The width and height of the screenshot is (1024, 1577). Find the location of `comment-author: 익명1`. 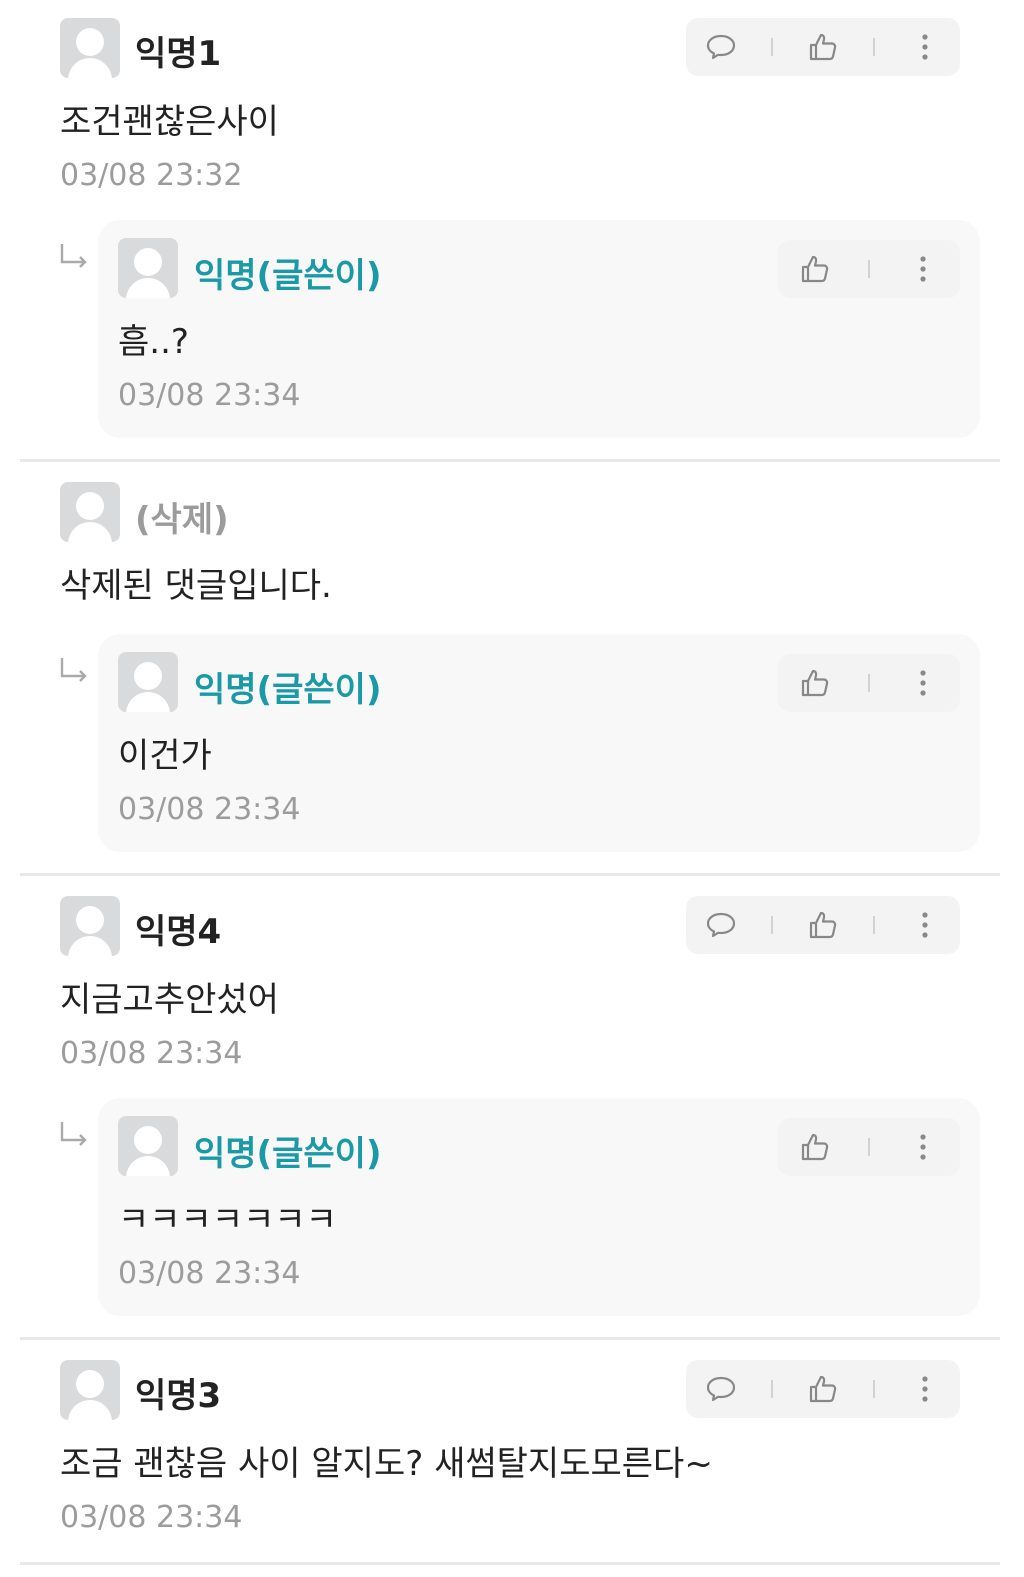

comment-author: 익명1 is located at coordinates (178, 54).